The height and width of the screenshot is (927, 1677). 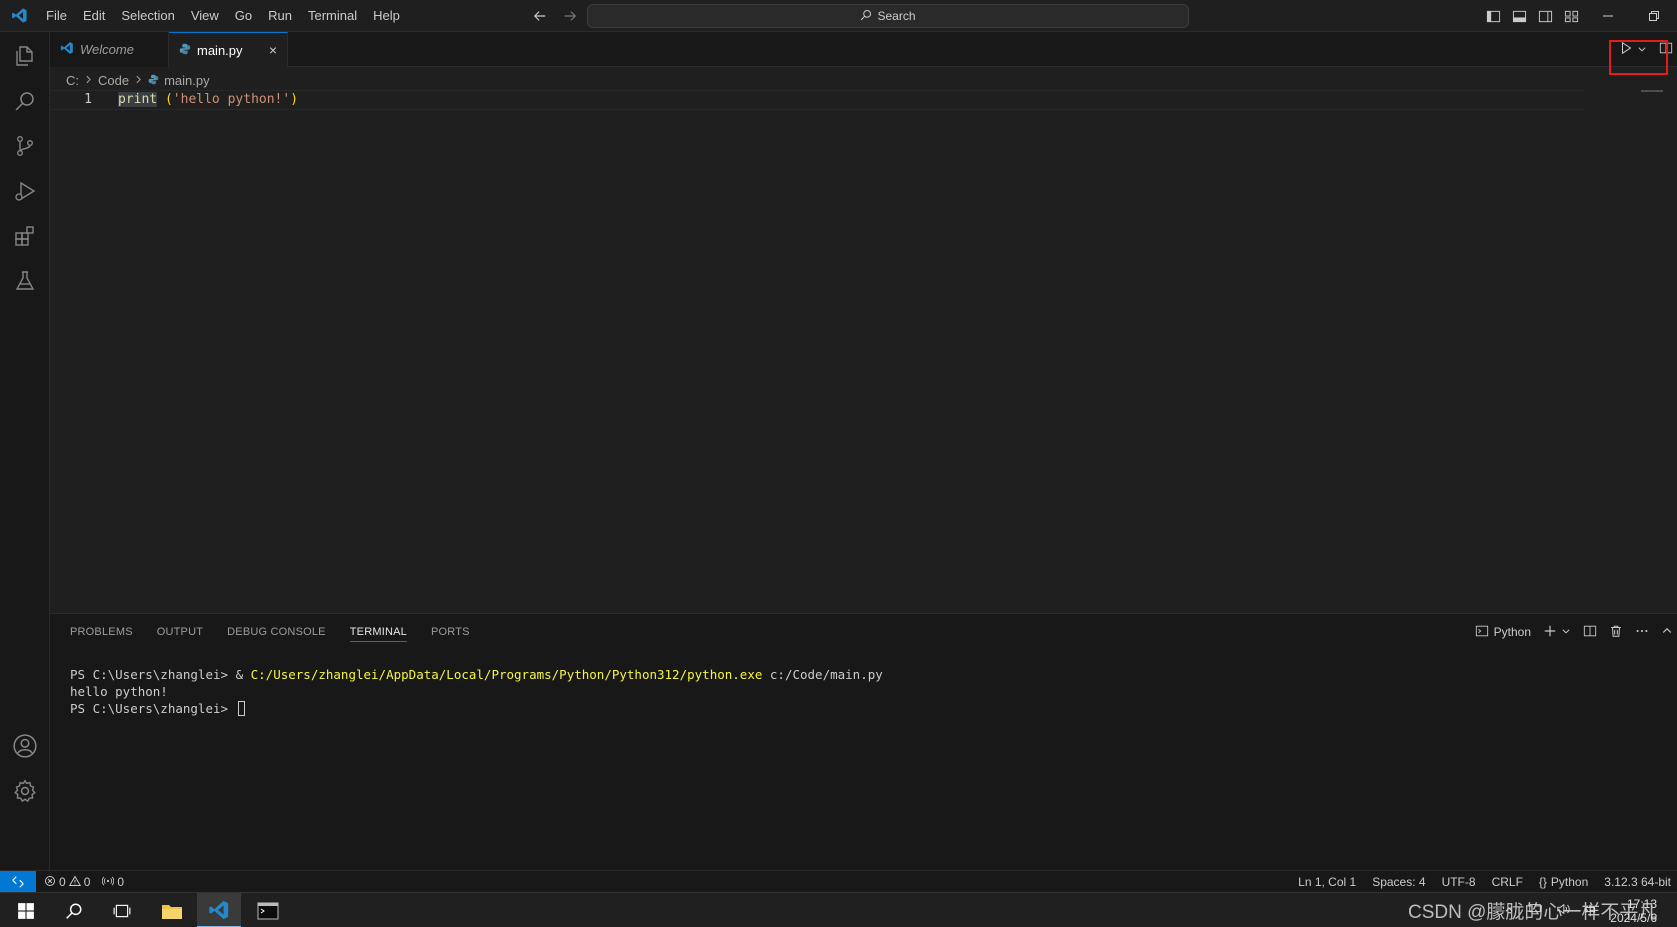 I want to click on search-label: Search, so click(x=896, y=16).